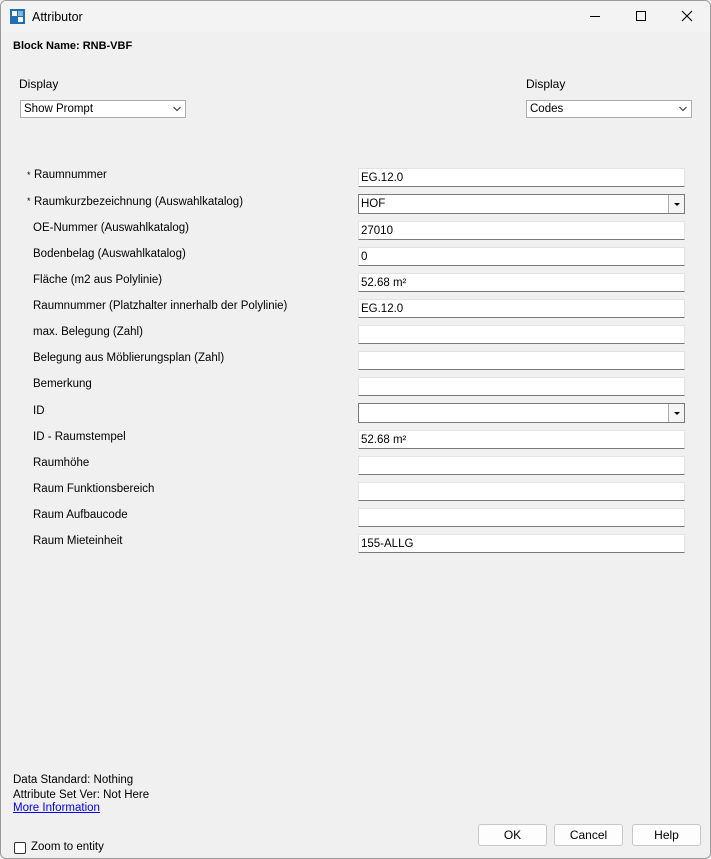 The height and width of the screenshot is (859, 711). Describe the element at coordinates (139, 202) in the screenshot. I see `attr-label-raumkurzbezeichnung: Raumkurzbezeichnung (Auswahlkatalog)` at that location.